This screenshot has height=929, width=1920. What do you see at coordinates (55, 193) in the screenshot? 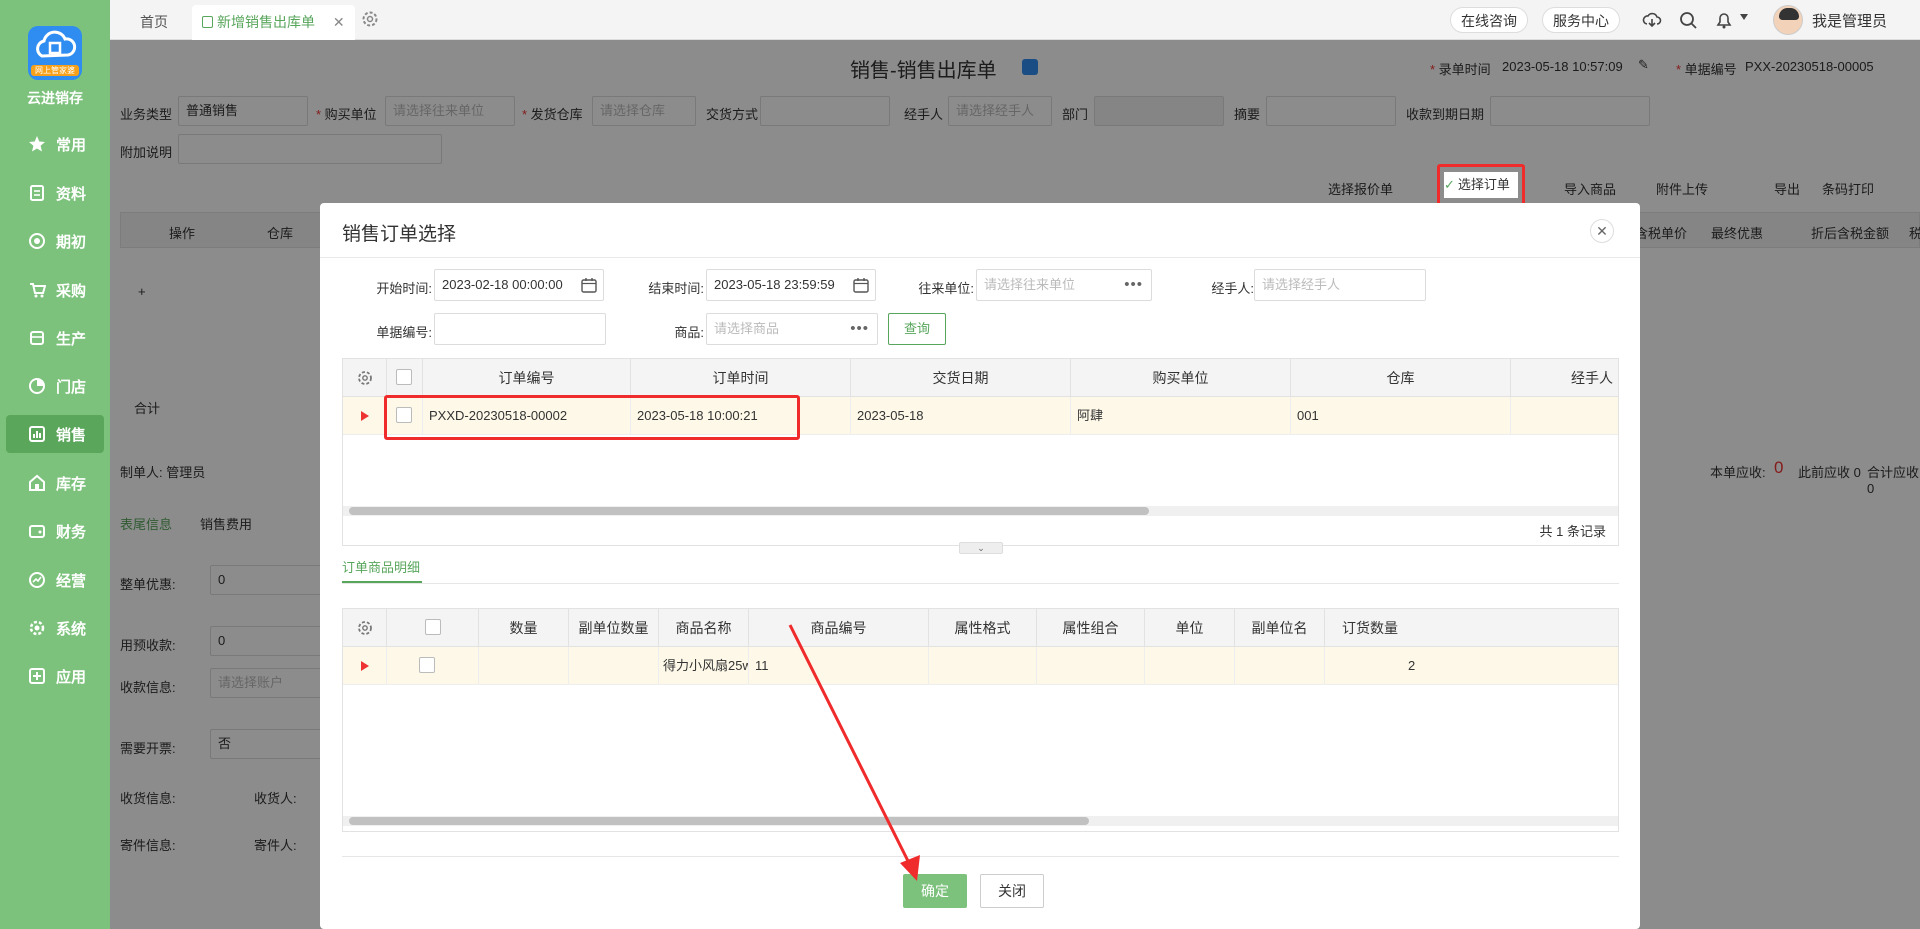
I see `sidebar-item-data: 资料` at bounding box center [55, 193].